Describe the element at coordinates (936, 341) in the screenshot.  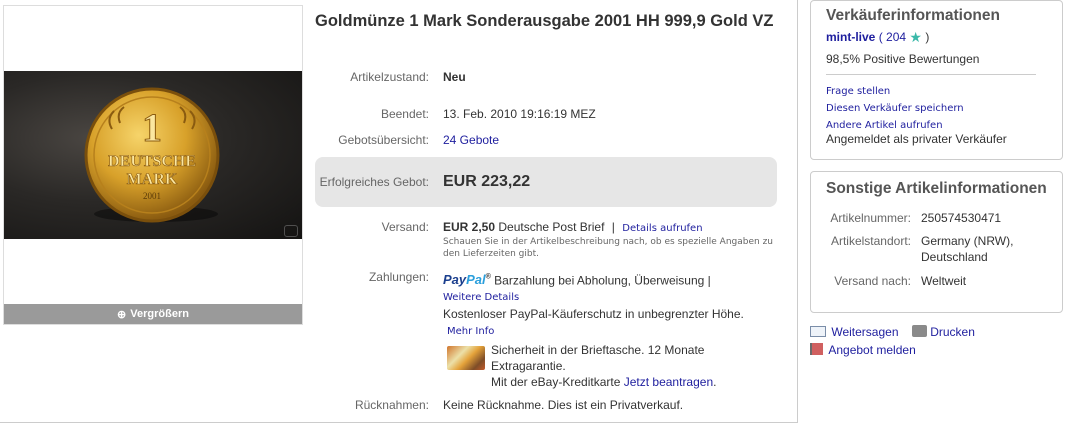
I see `item-actions: Weitersagen Drucken Angebot melden` at that location.